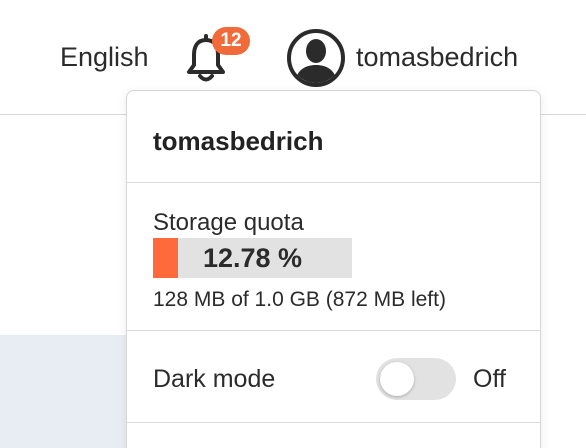  Describe the element at coordinates (333, 137) in the screenshot. I see `dropdown-header: tomasbedrich` at that location.